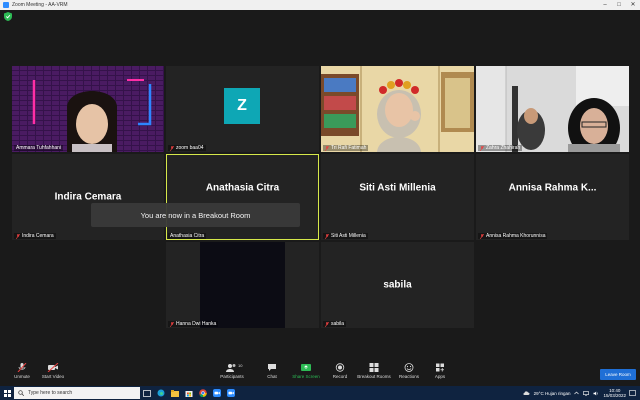 This screenshot has height=400, width=640. Describe the element at coordinates (605, 5) in the screenshot. I see `minimize-button: –` at that location.